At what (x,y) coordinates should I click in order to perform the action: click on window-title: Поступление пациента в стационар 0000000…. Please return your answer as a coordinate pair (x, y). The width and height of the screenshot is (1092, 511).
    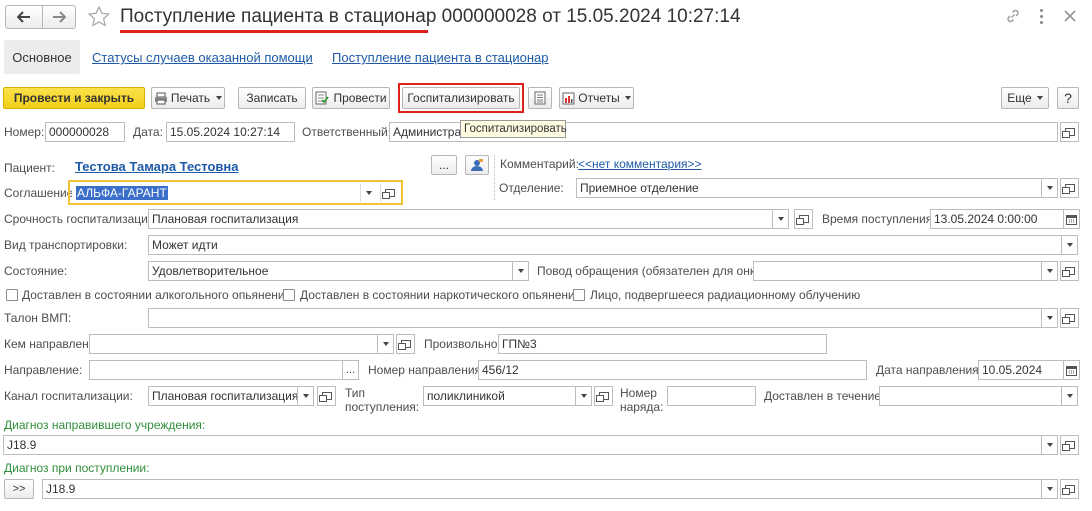
    Looking at the image, I should click on (430, 17).